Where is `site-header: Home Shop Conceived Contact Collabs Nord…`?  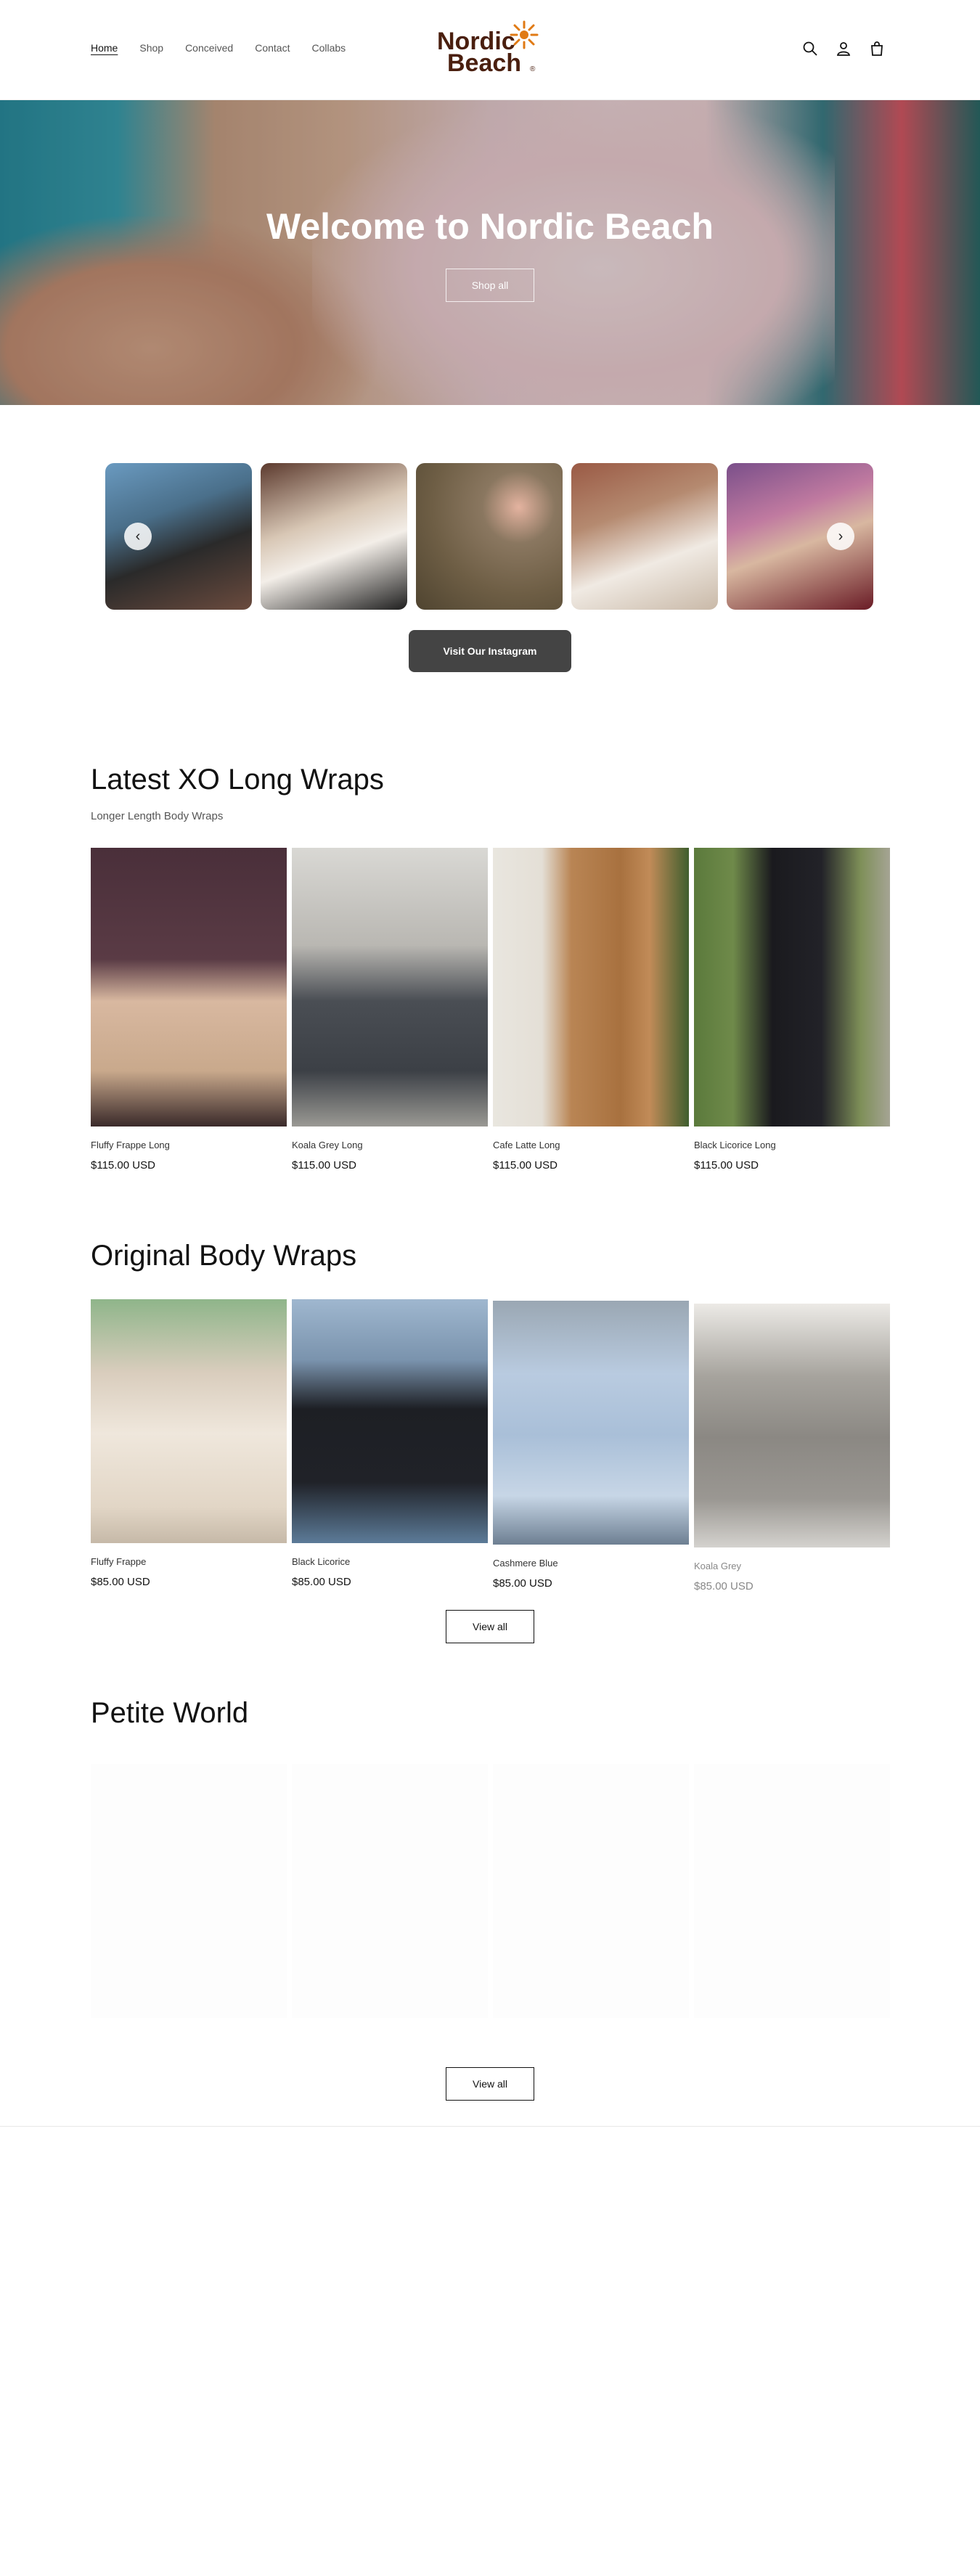 site-header: Home Shop Conceived Contact Collabs Nord… is located at coordinates (490, 50).